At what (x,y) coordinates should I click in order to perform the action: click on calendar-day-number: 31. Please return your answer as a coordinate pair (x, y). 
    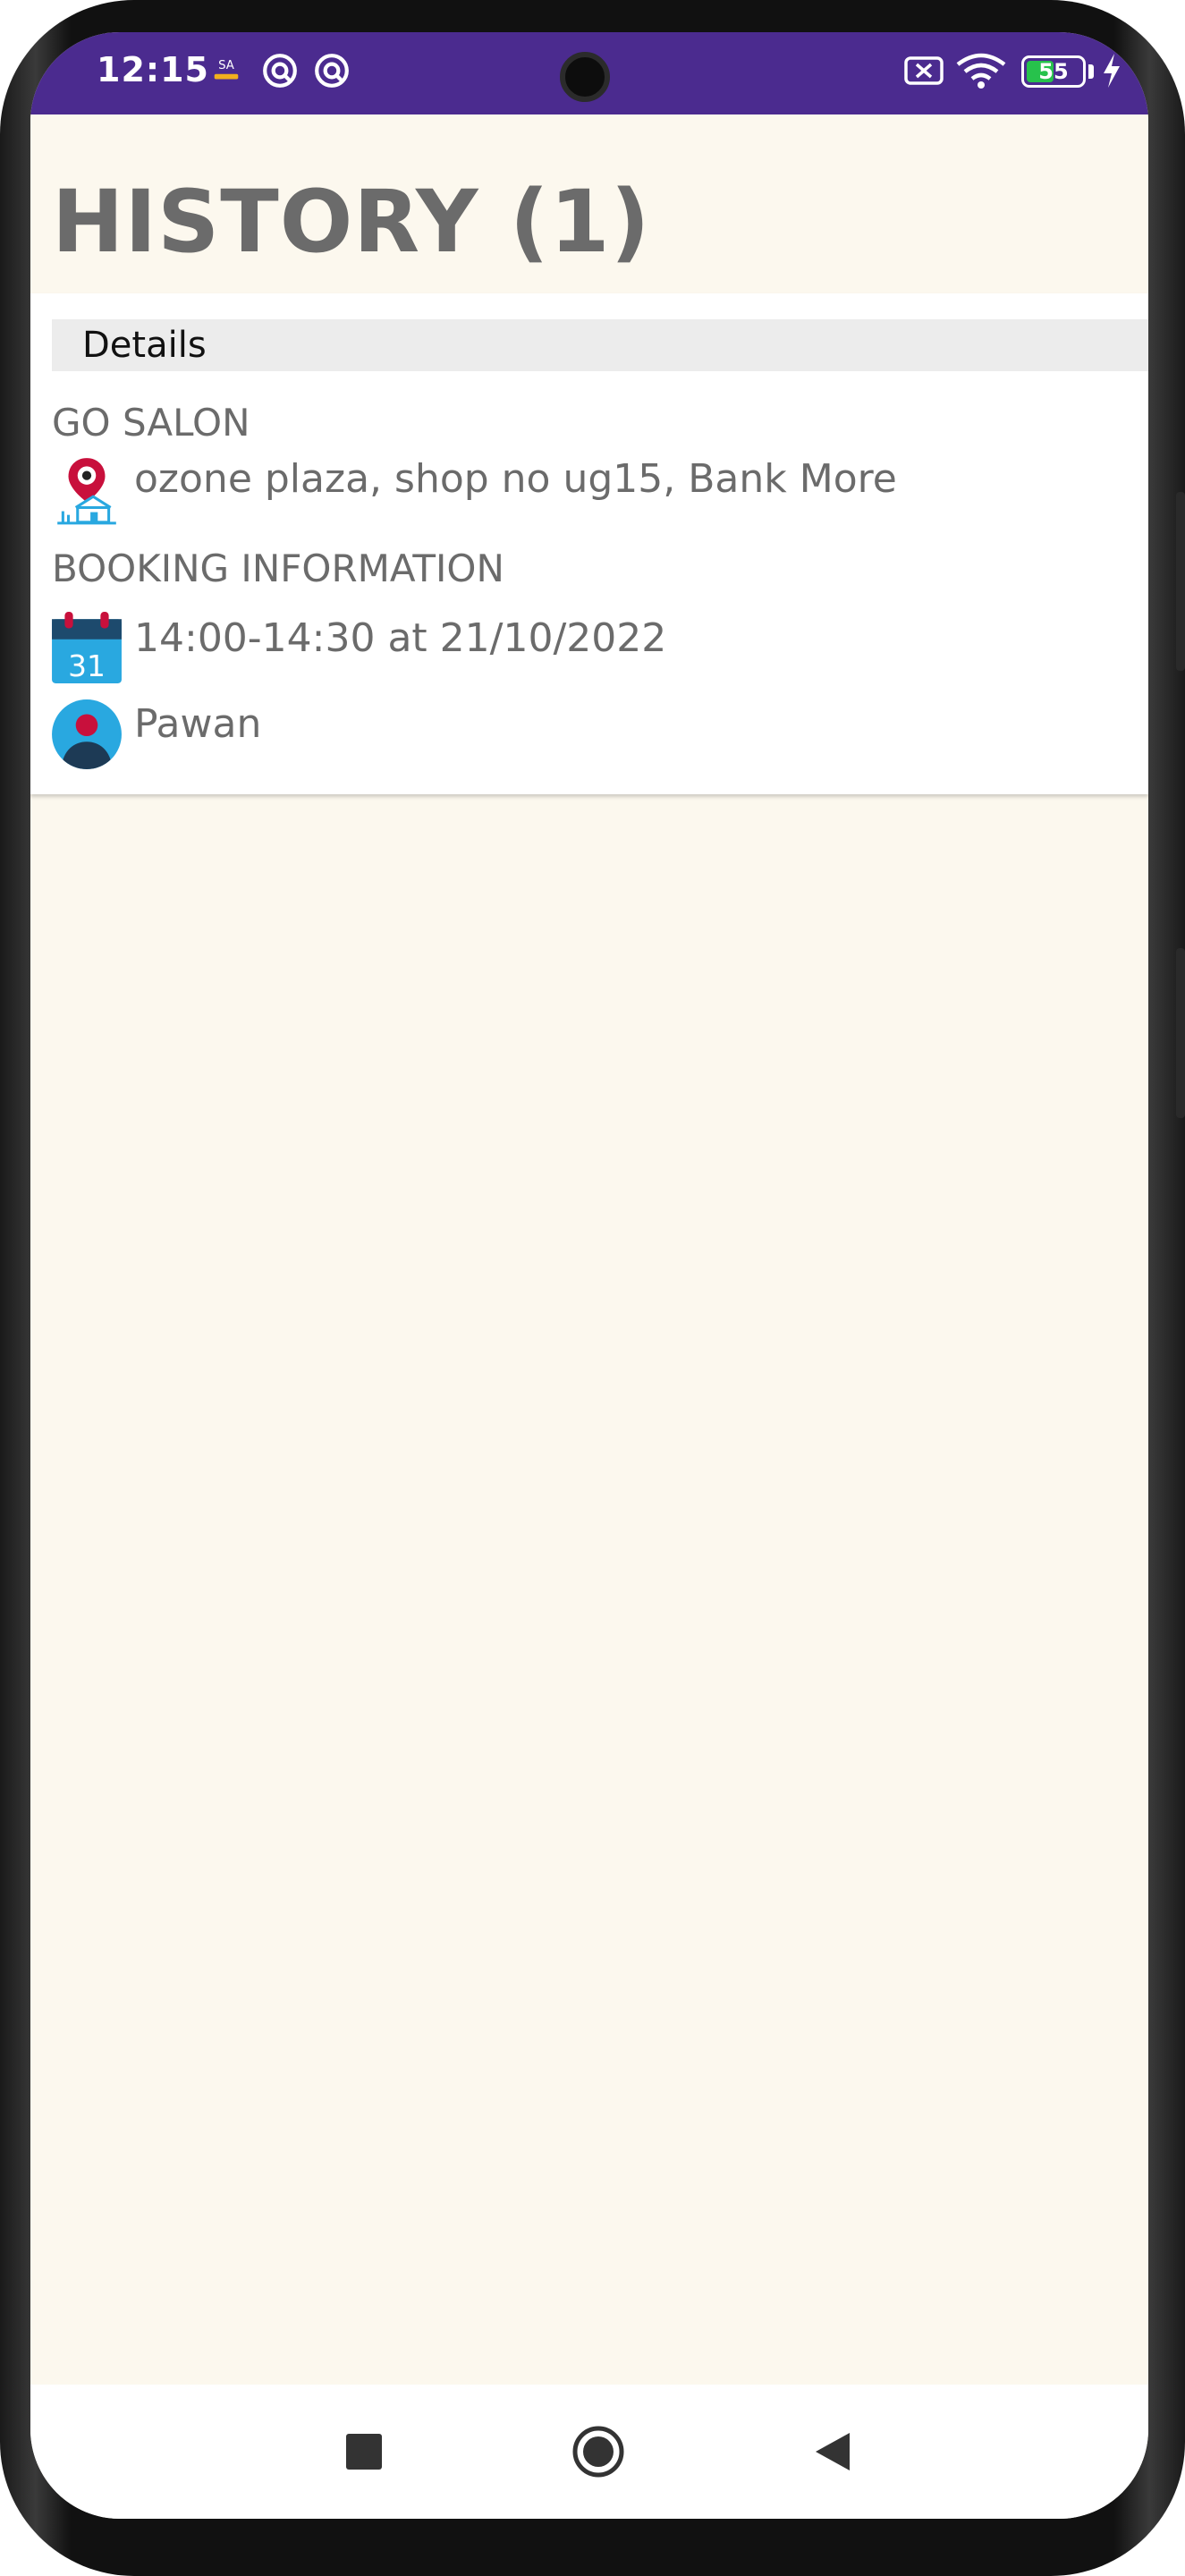
    Looking at the image, I should click on (87, 666).